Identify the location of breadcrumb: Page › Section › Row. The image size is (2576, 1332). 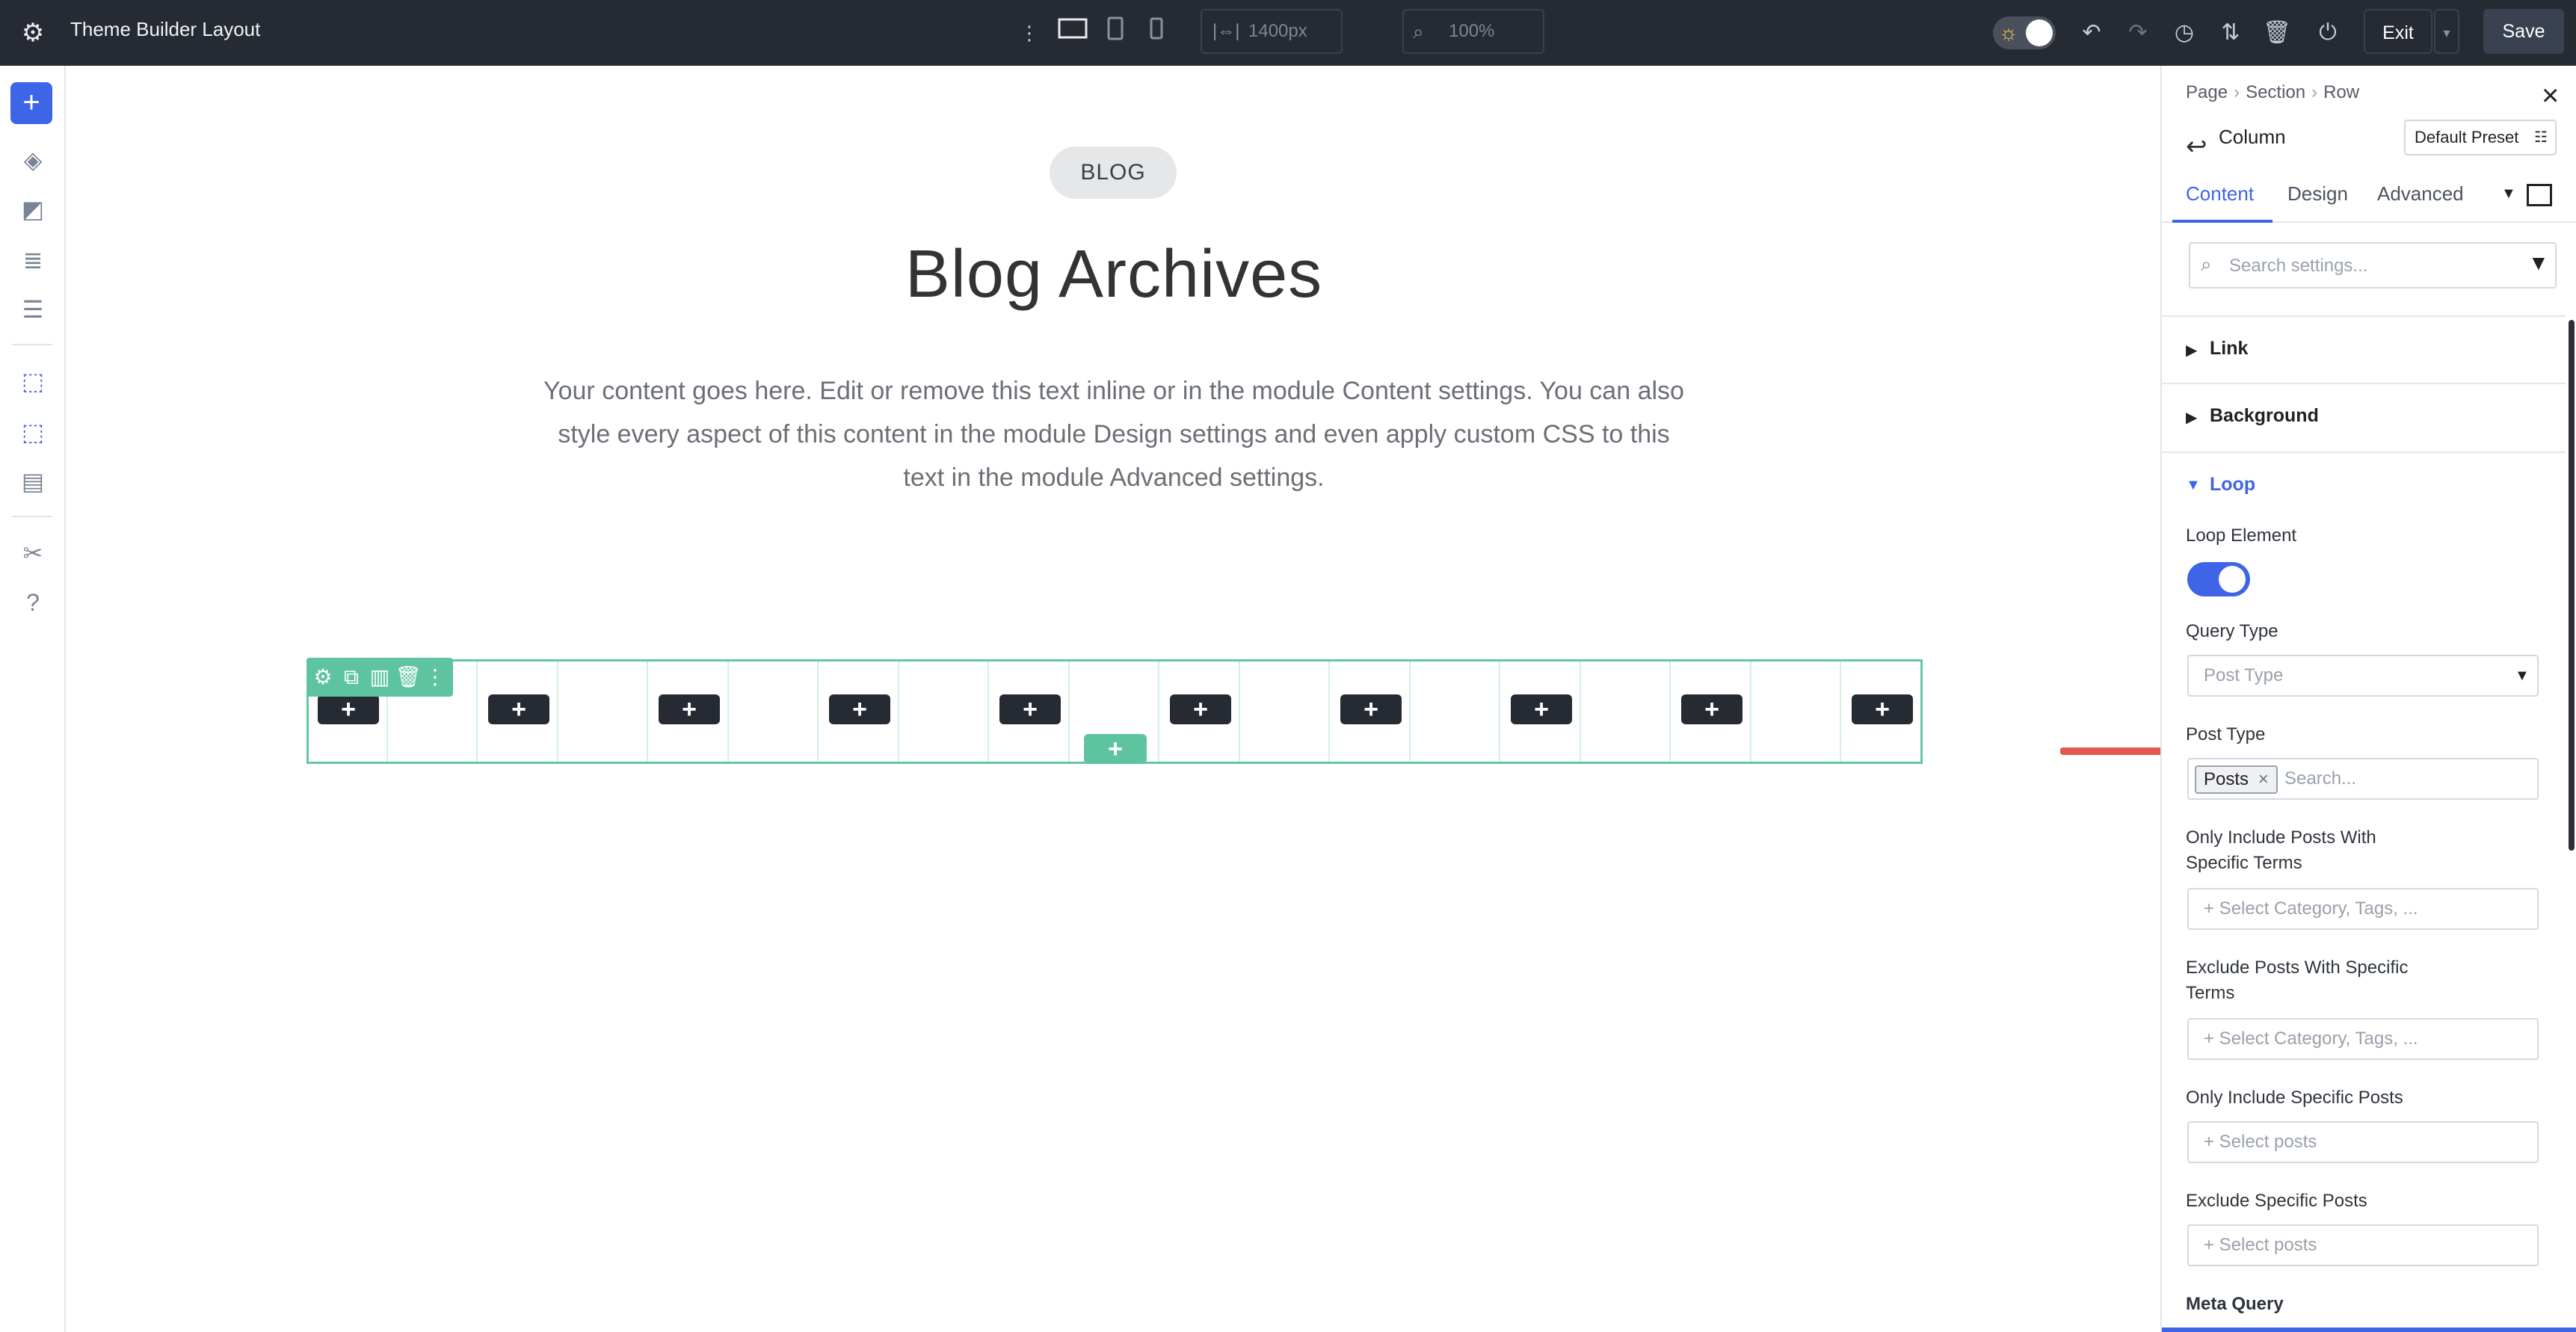
(2272, 93).